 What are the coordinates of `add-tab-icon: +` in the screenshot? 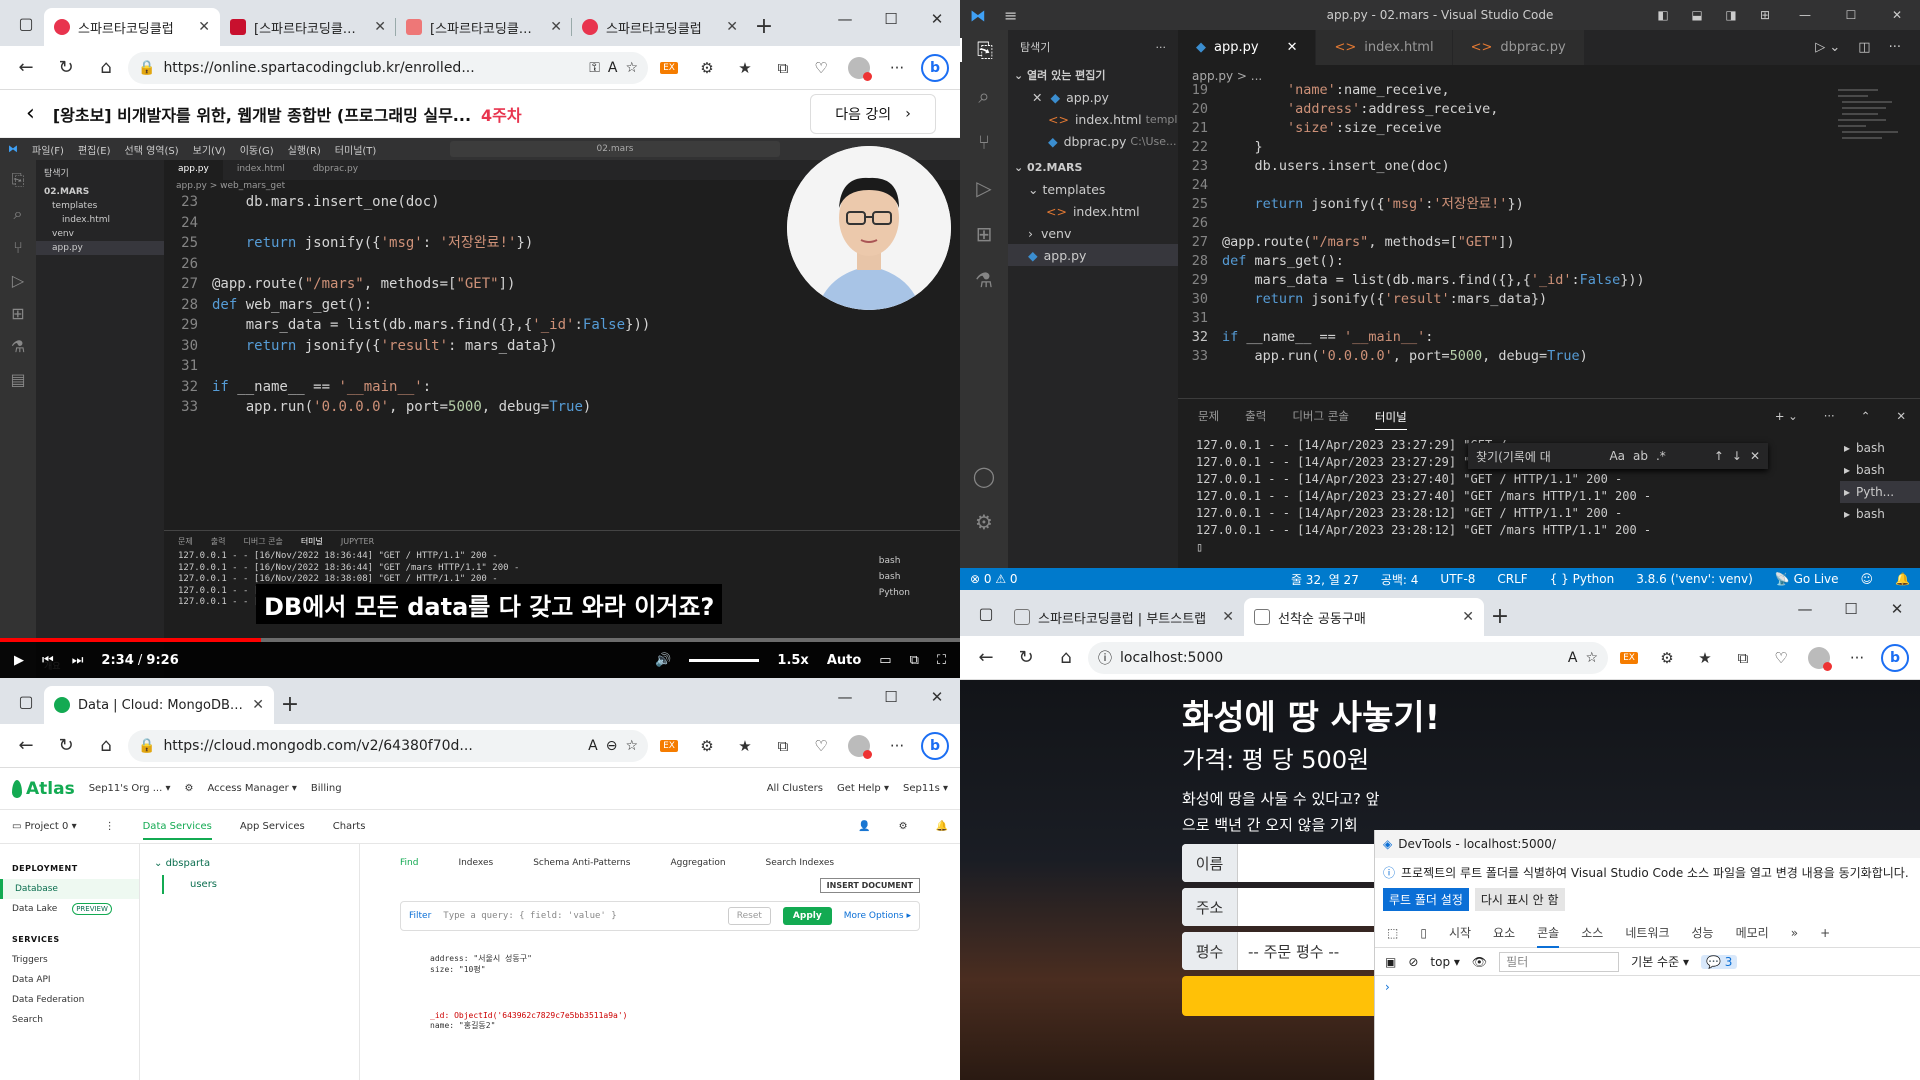 It's located at (1825, 933).